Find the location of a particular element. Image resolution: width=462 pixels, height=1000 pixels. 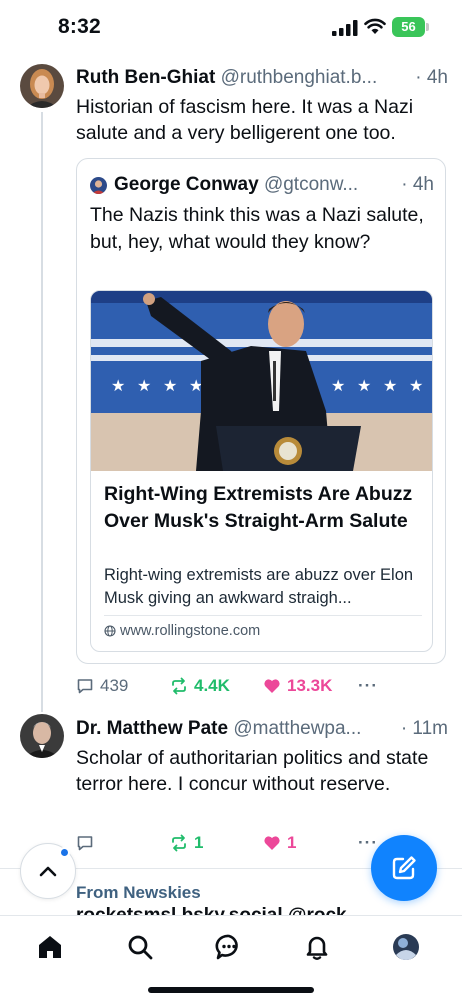

home-icon is located at coordinates (50, 947).